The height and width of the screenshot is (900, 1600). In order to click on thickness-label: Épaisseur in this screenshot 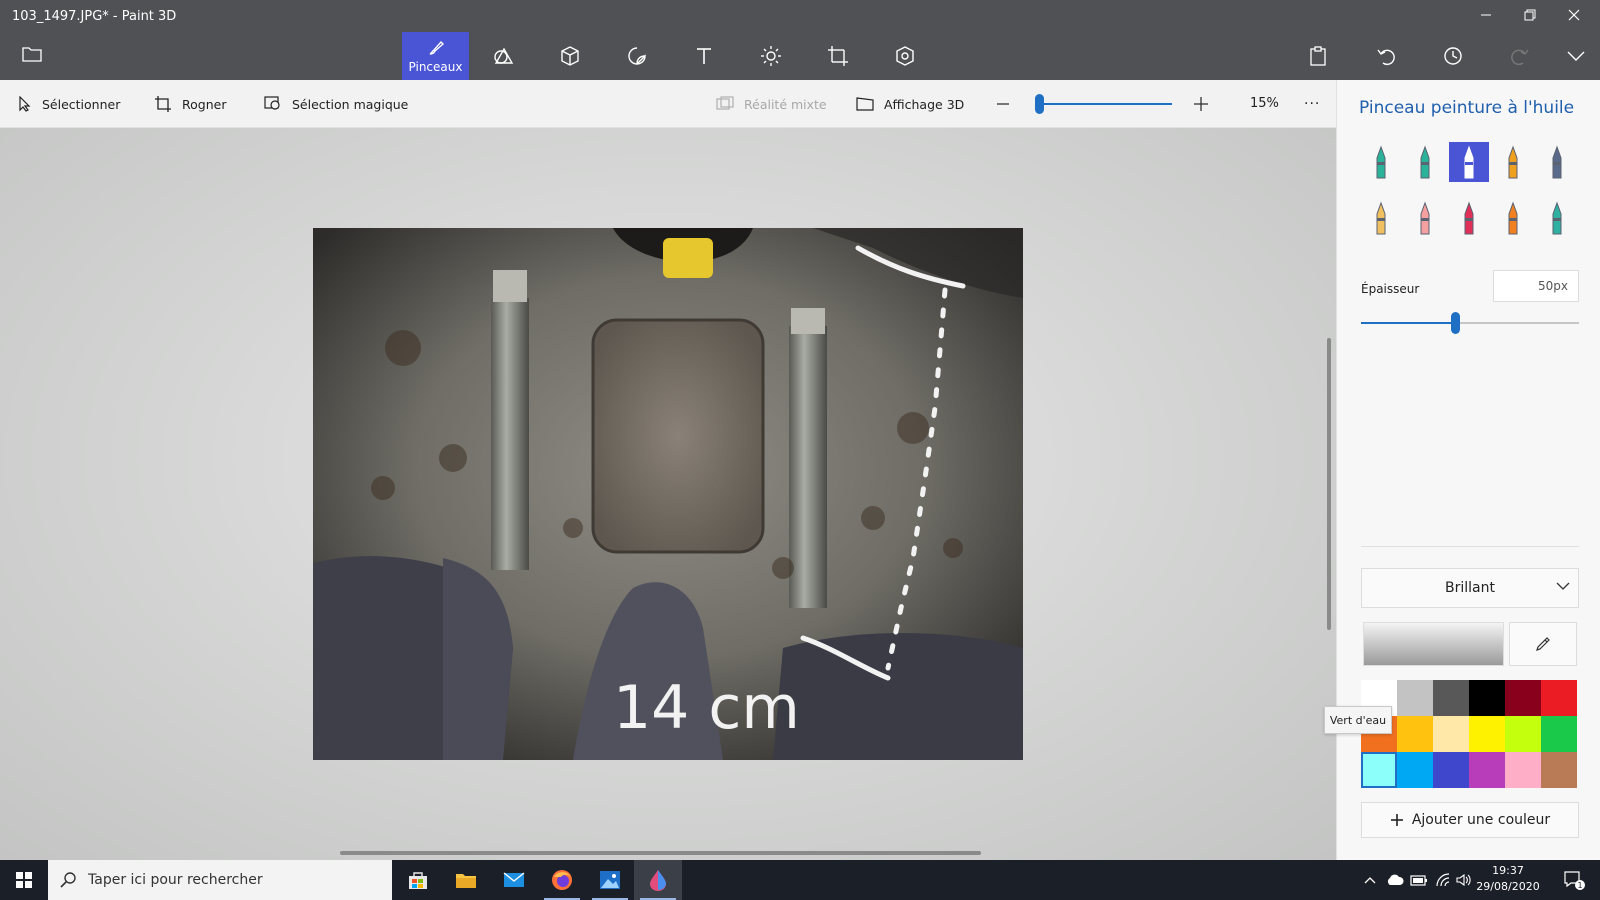, I will do `click(1390, 289)`.